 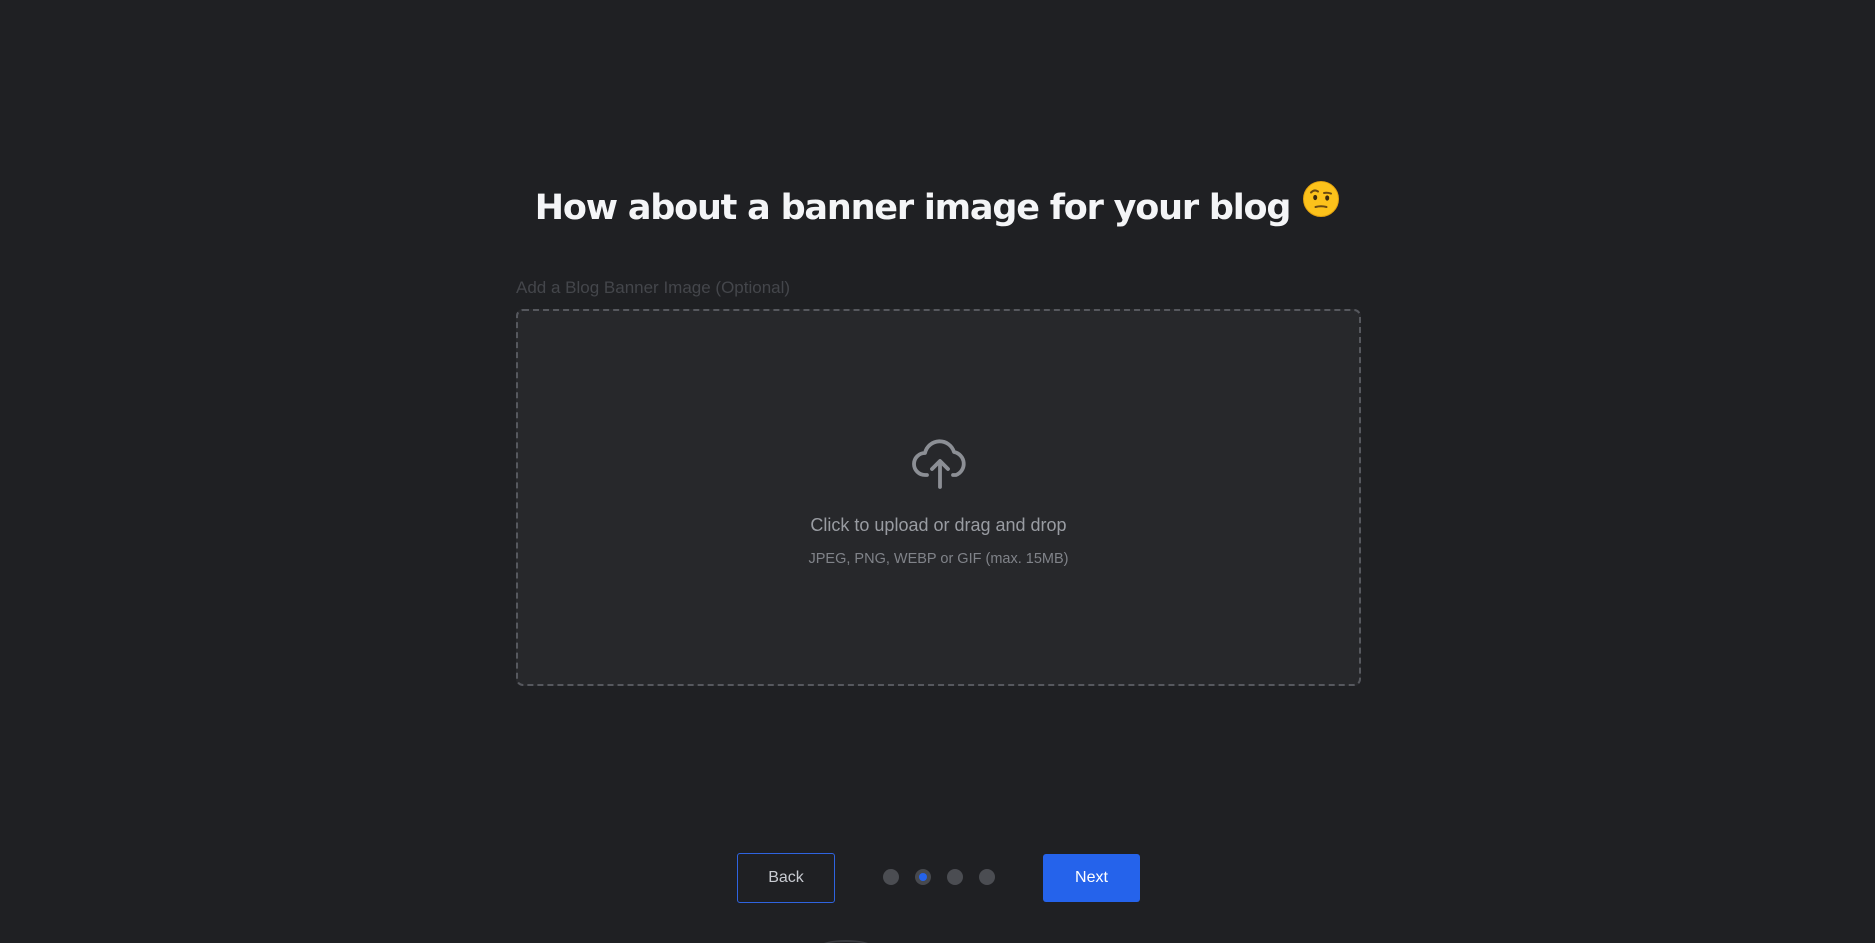 What do you see at coordinates (653, 287) in the screenshot?
I see `banner-field-label: Add a Blog Banner Image (Optional)` at bounding box center [653, 287].